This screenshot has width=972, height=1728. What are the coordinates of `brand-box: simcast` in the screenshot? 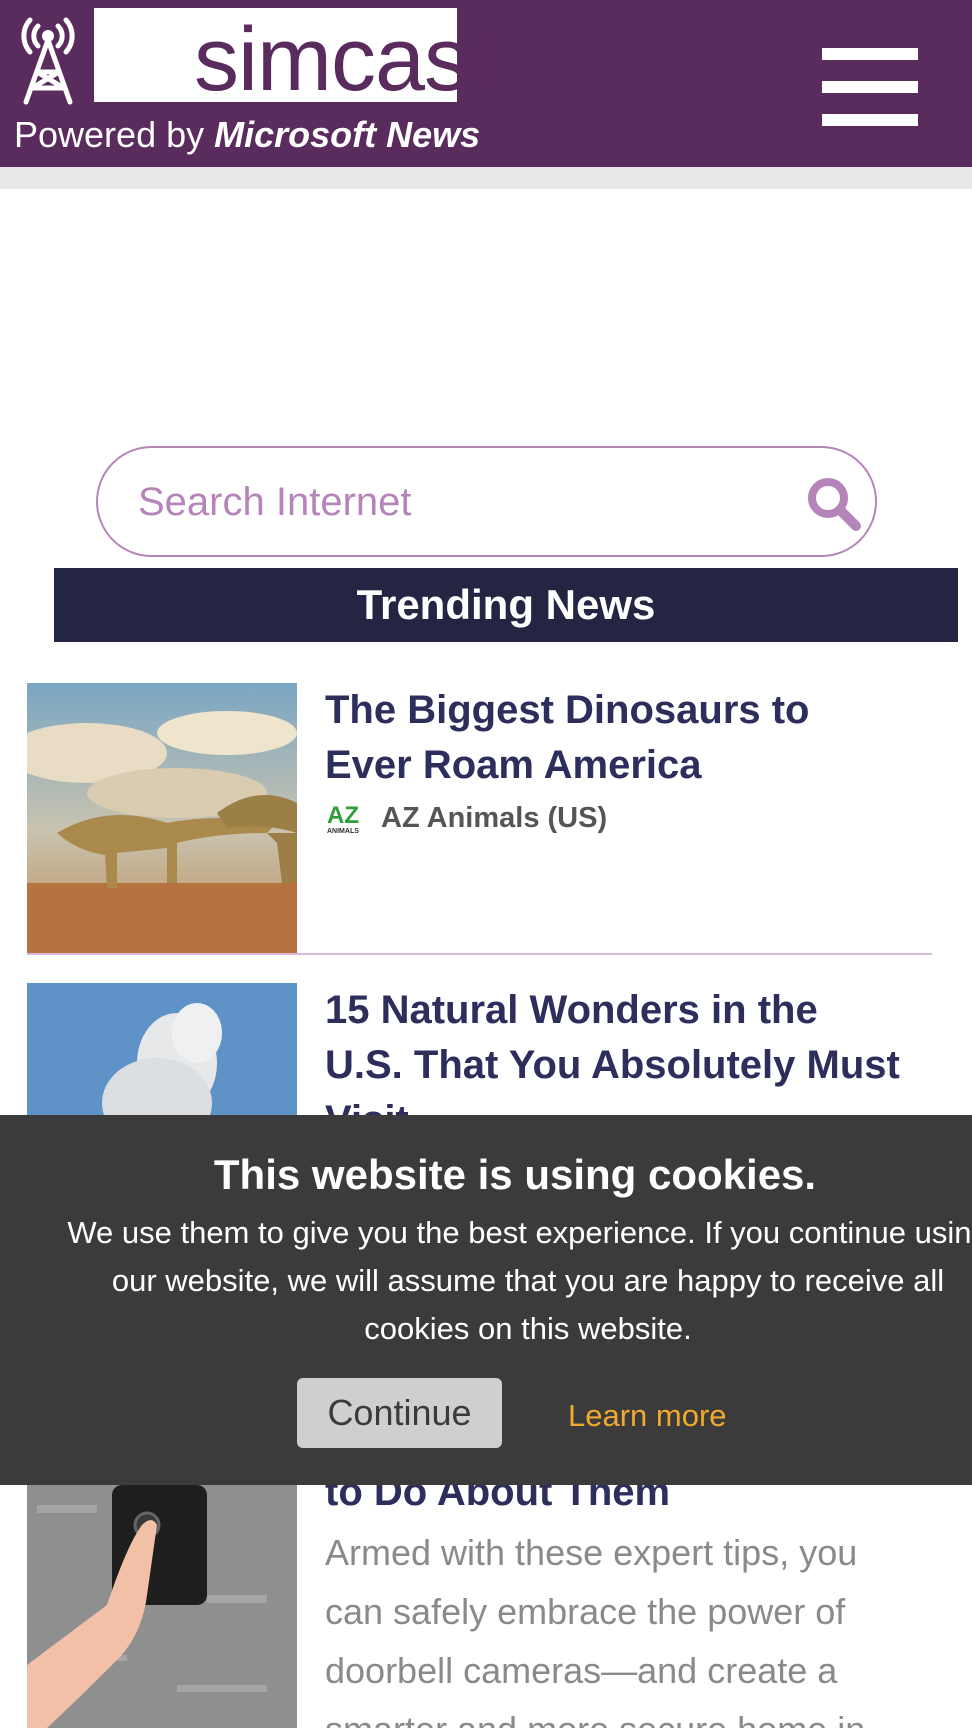 It's located at (293, 59).